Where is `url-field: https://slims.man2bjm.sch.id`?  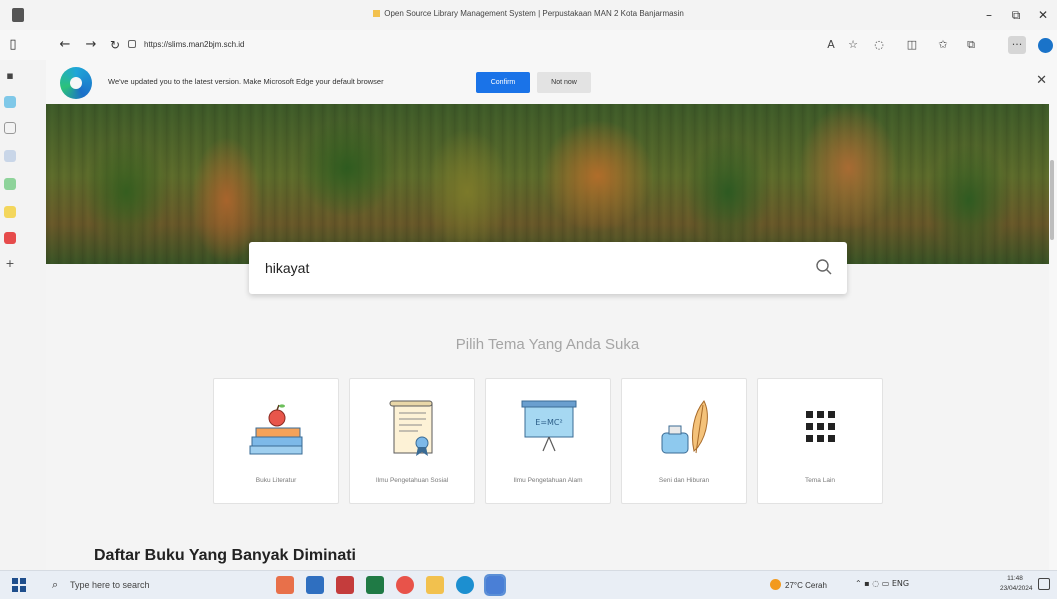 url-field: https://slims.man2bjm.sch.id is located at coordinates (468, 45).